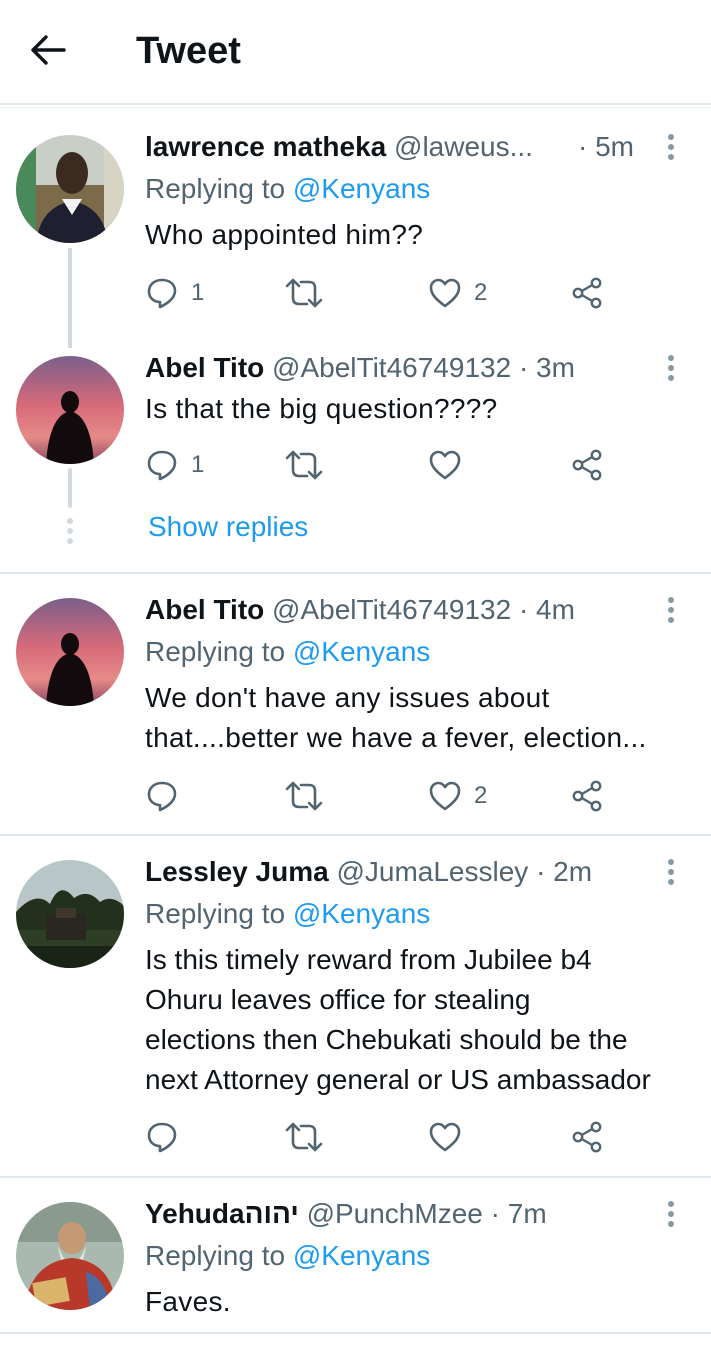 The width and height of the screenshot is (711, 1348). I want to click on tweet-actions: 1, so click(380, 465).